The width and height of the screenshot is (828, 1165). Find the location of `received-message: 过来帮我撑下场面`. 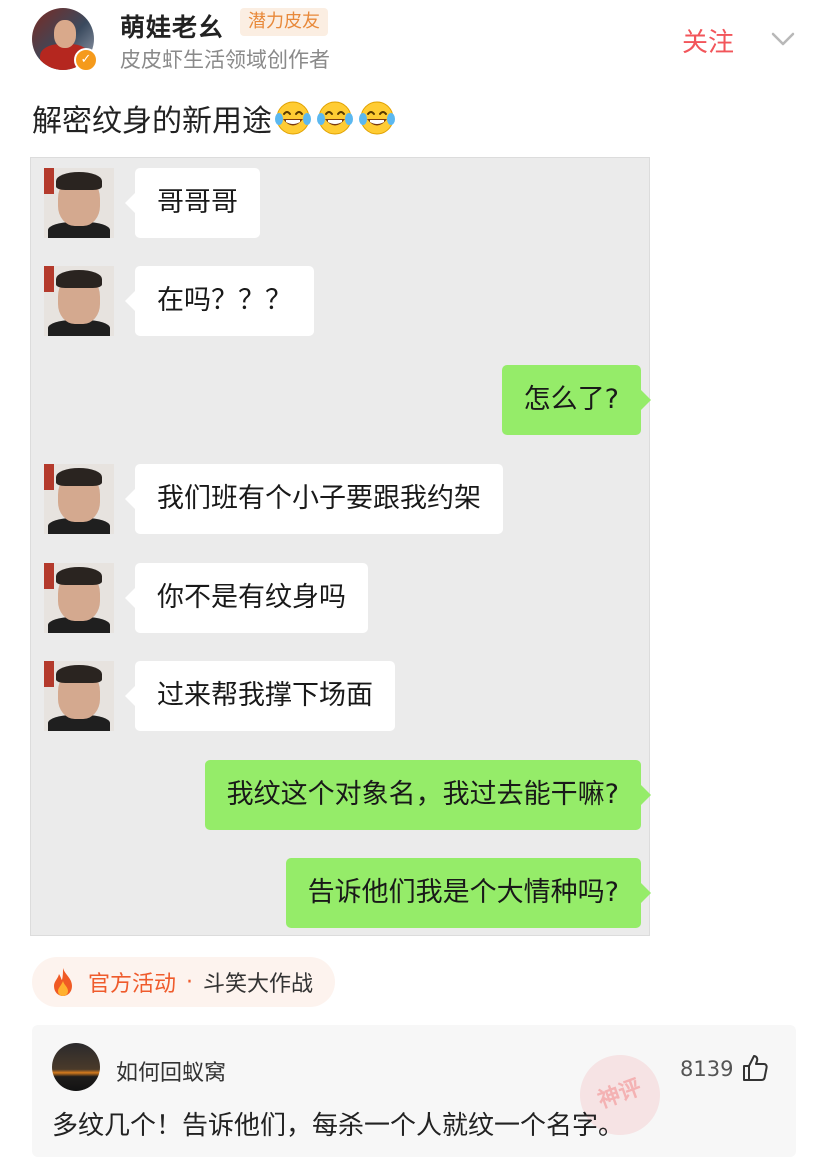

received-message: 过来帮我撑下场面 is located at coordinates (341, 696).